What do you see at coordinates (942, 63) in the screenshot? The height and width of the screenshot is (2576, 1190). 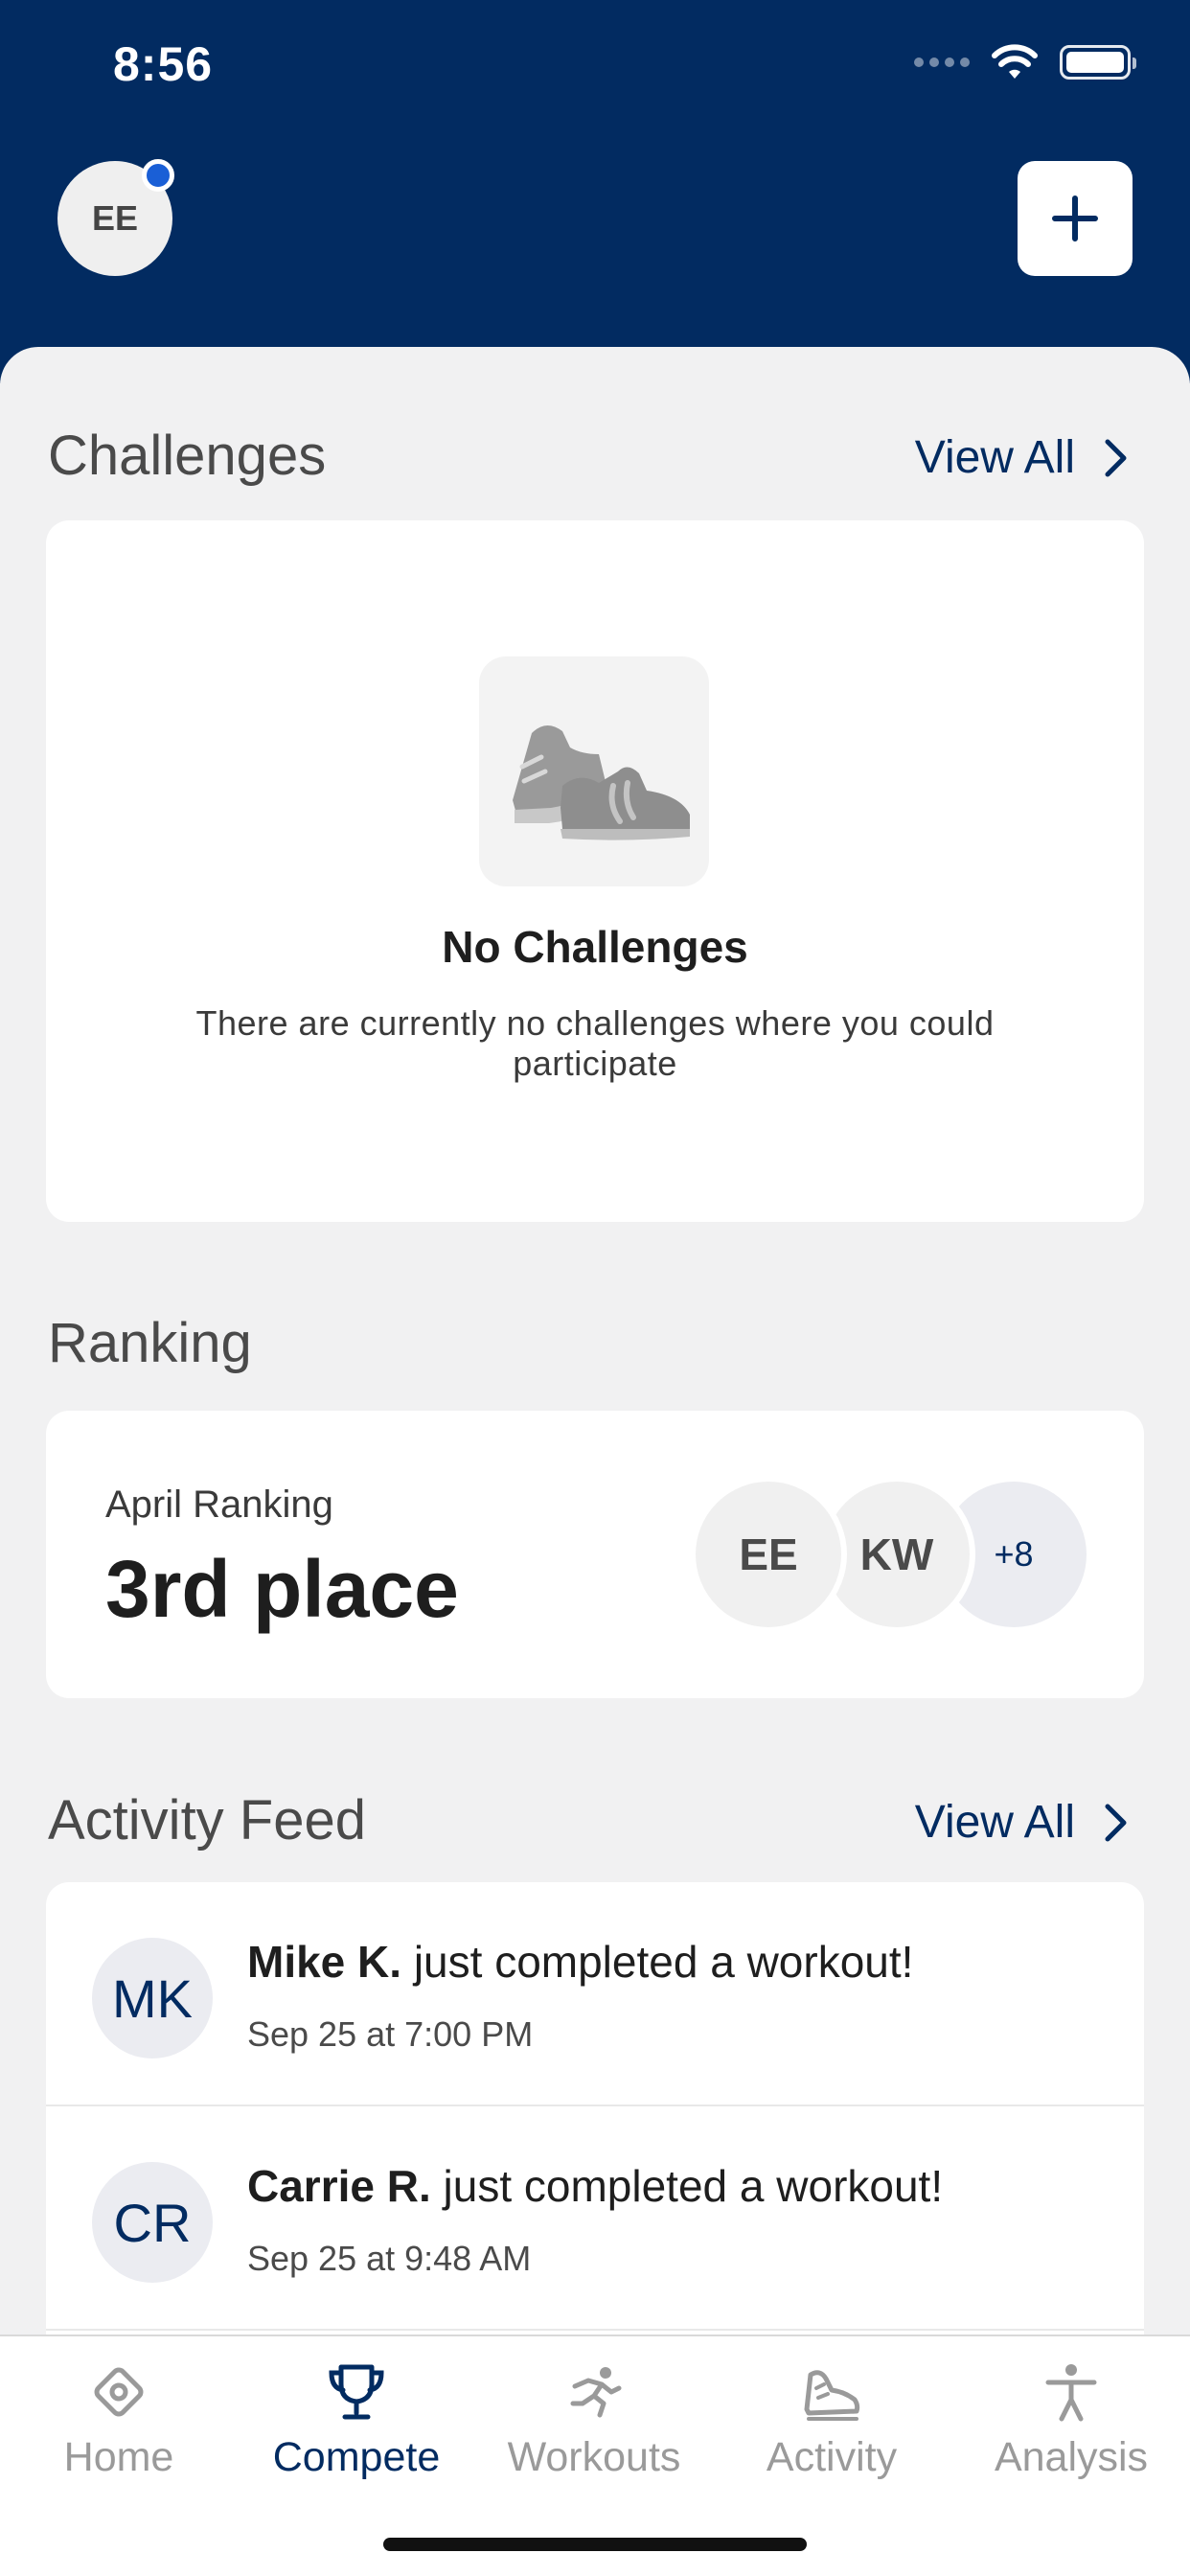 I see `cellular-signal-icon` at bounding box center [942, 63].